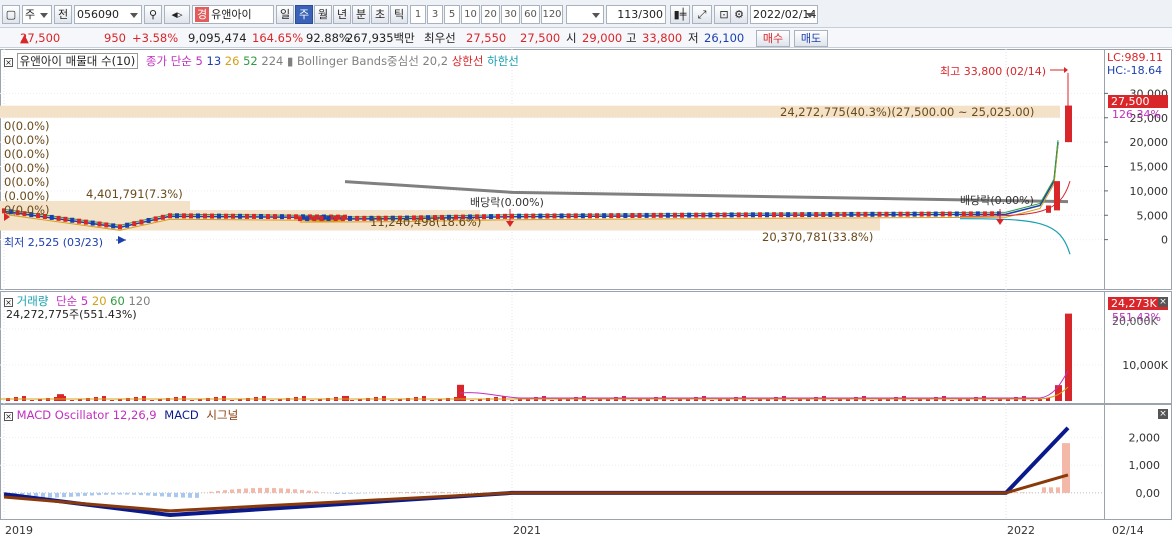 This screenshot has width=1172, height=539. Describe the element at coordinates (435, 14) in the screenshot. I see `minute-tab-1: 3` at that location.